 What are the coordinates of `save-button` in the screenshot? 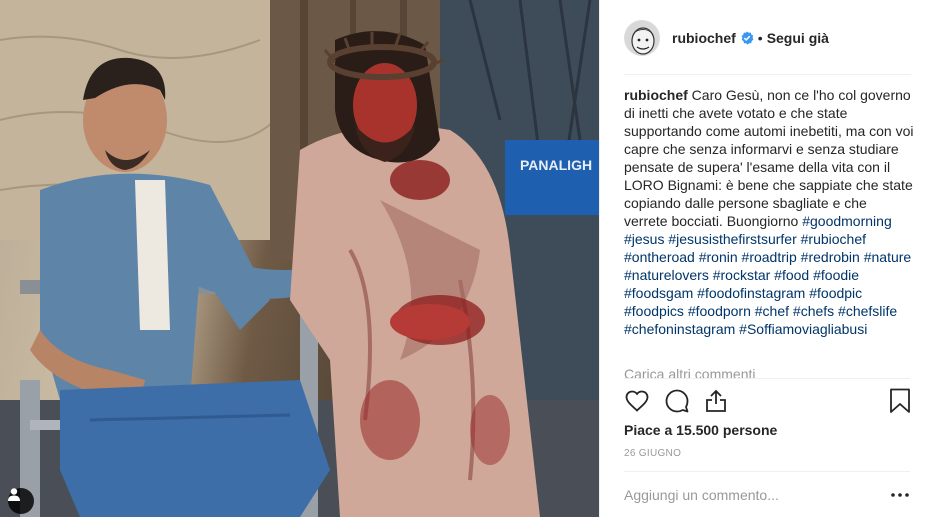 It's located at (900, 401).